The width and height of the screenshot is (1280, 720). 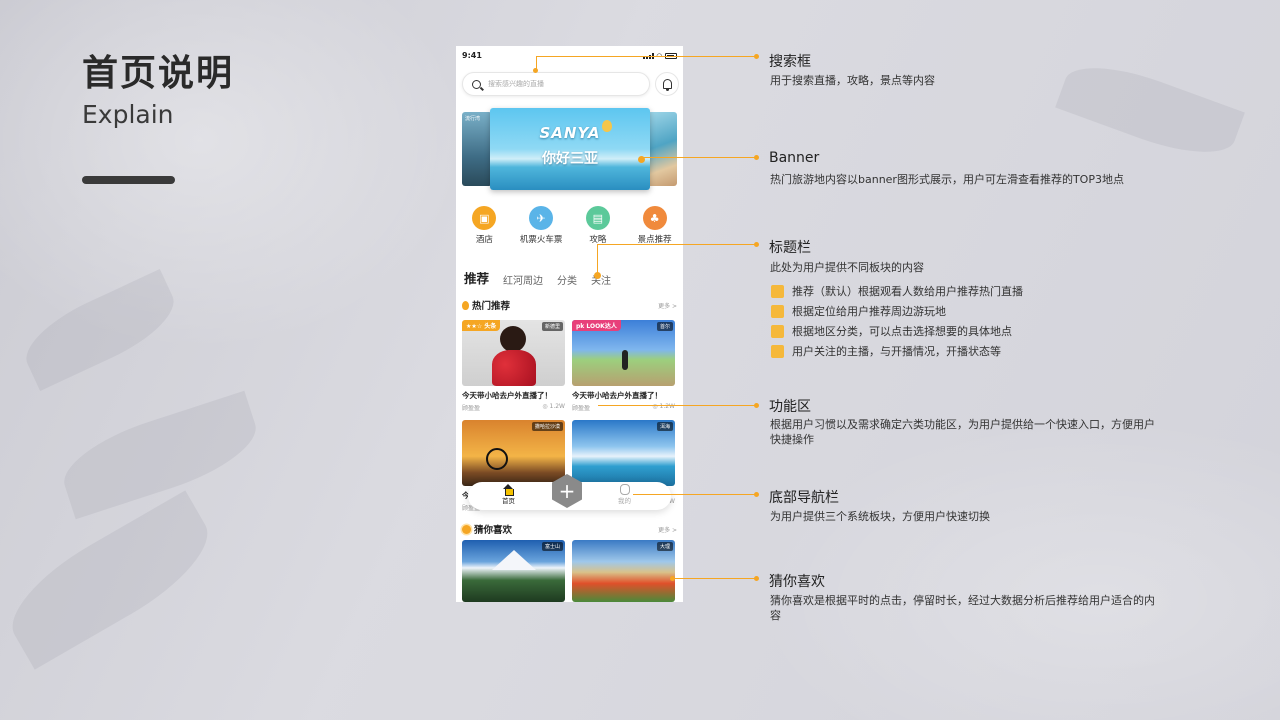 I want to click on tabs-callout-end, so click(x=756, y=244).